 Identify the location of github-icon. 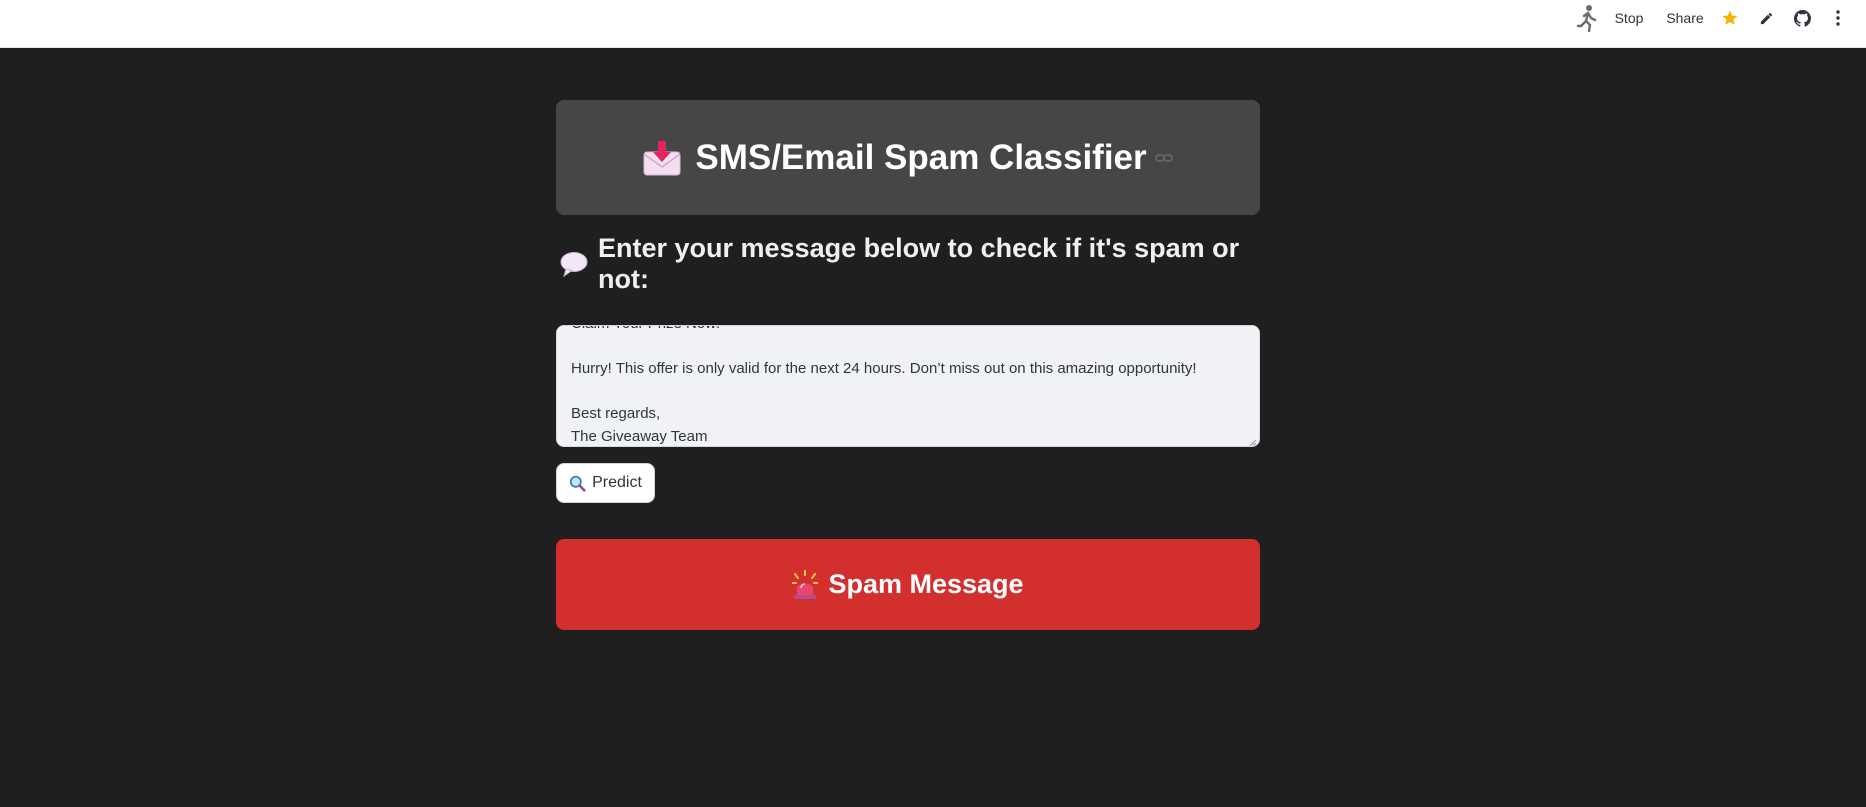
(1802, 18).